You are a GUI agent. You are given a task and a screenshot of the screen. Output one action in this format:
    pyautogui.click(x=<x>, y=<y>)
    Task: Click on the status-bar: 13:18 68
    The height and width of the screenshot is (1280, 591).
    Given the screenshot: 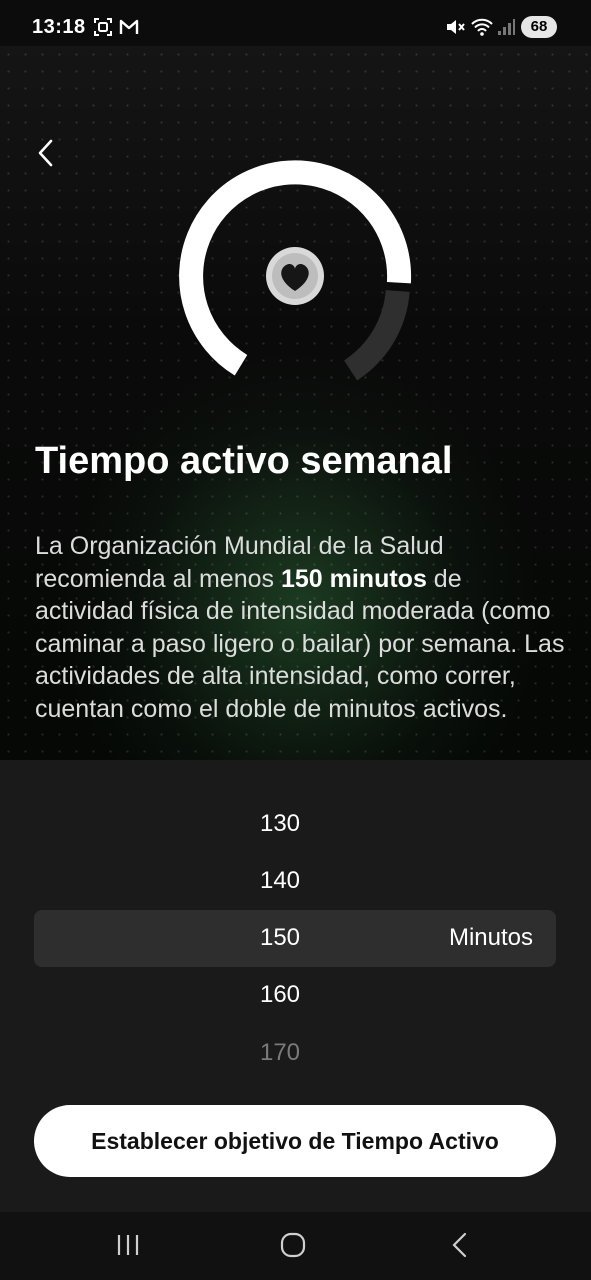 What is the action you would take?
    pyautogui.click(x=295, y=23)
    